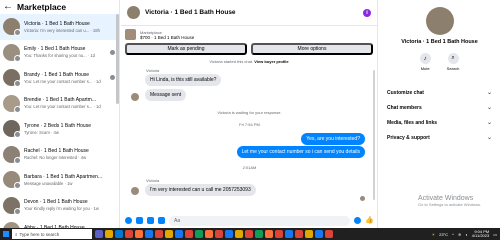 The height and width of the screenshot is (240, 500). What do you see at coordinates (481, 233) in the screenshot?
I see `taskbar-clock: 9:04 PM 4/11/2023` at bounding box center [481, 233].